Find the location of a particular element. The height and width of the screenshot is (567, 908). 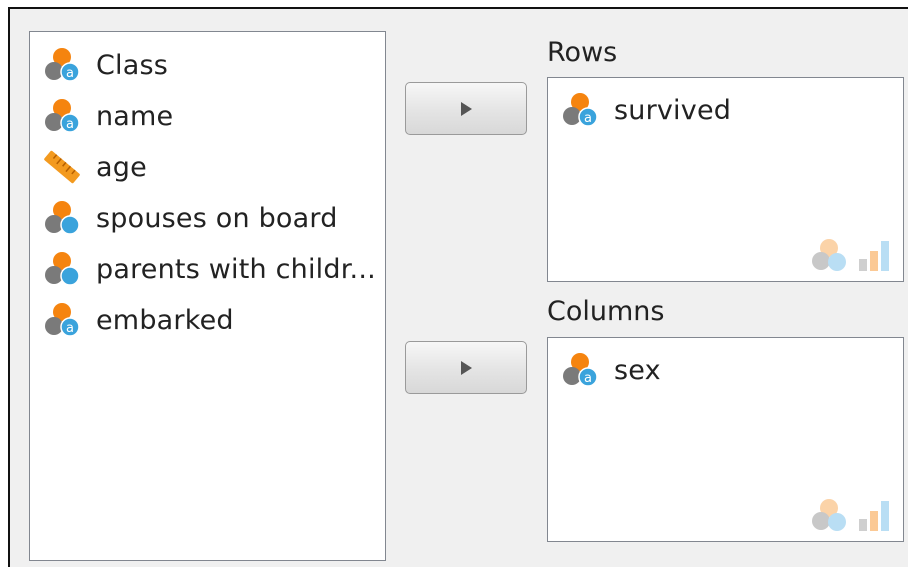

move-to-rows-button is located at coordinates (466, 108).